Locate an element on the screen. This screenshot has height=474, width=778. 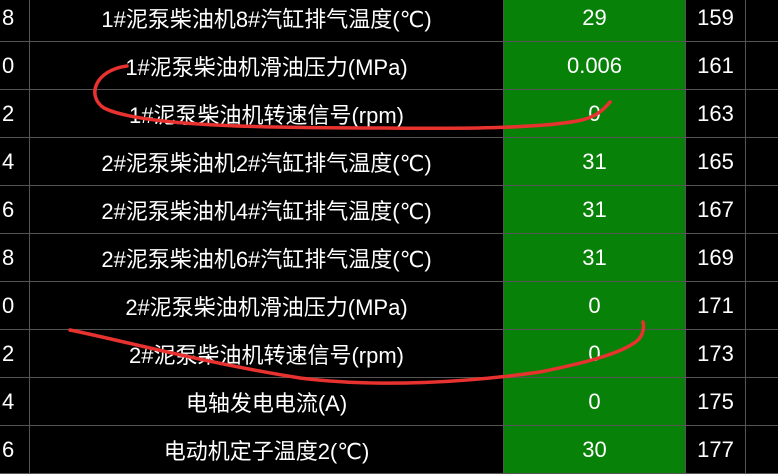
register-address: 175 is located at coordinates (716, 401).